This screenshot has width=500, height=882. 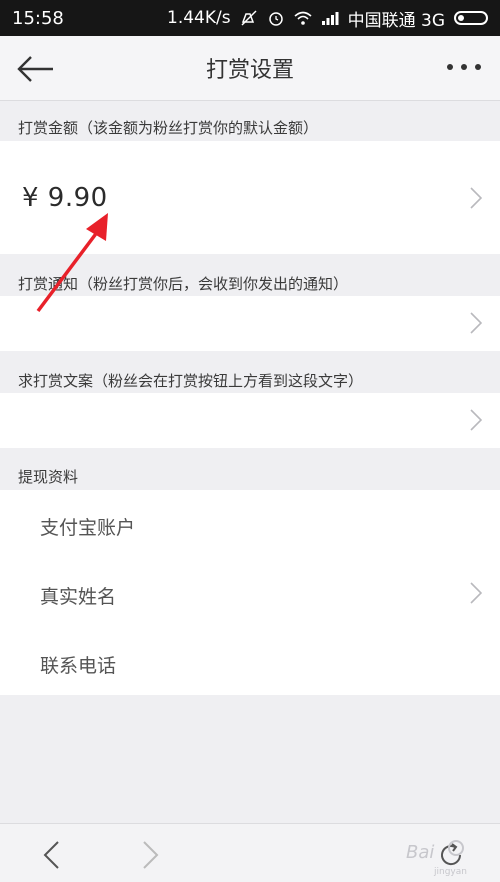 What do you see at coordinates (420, 852) in the screenshot?
I see `svg-text: Bai` at bounding box center [420, 852].